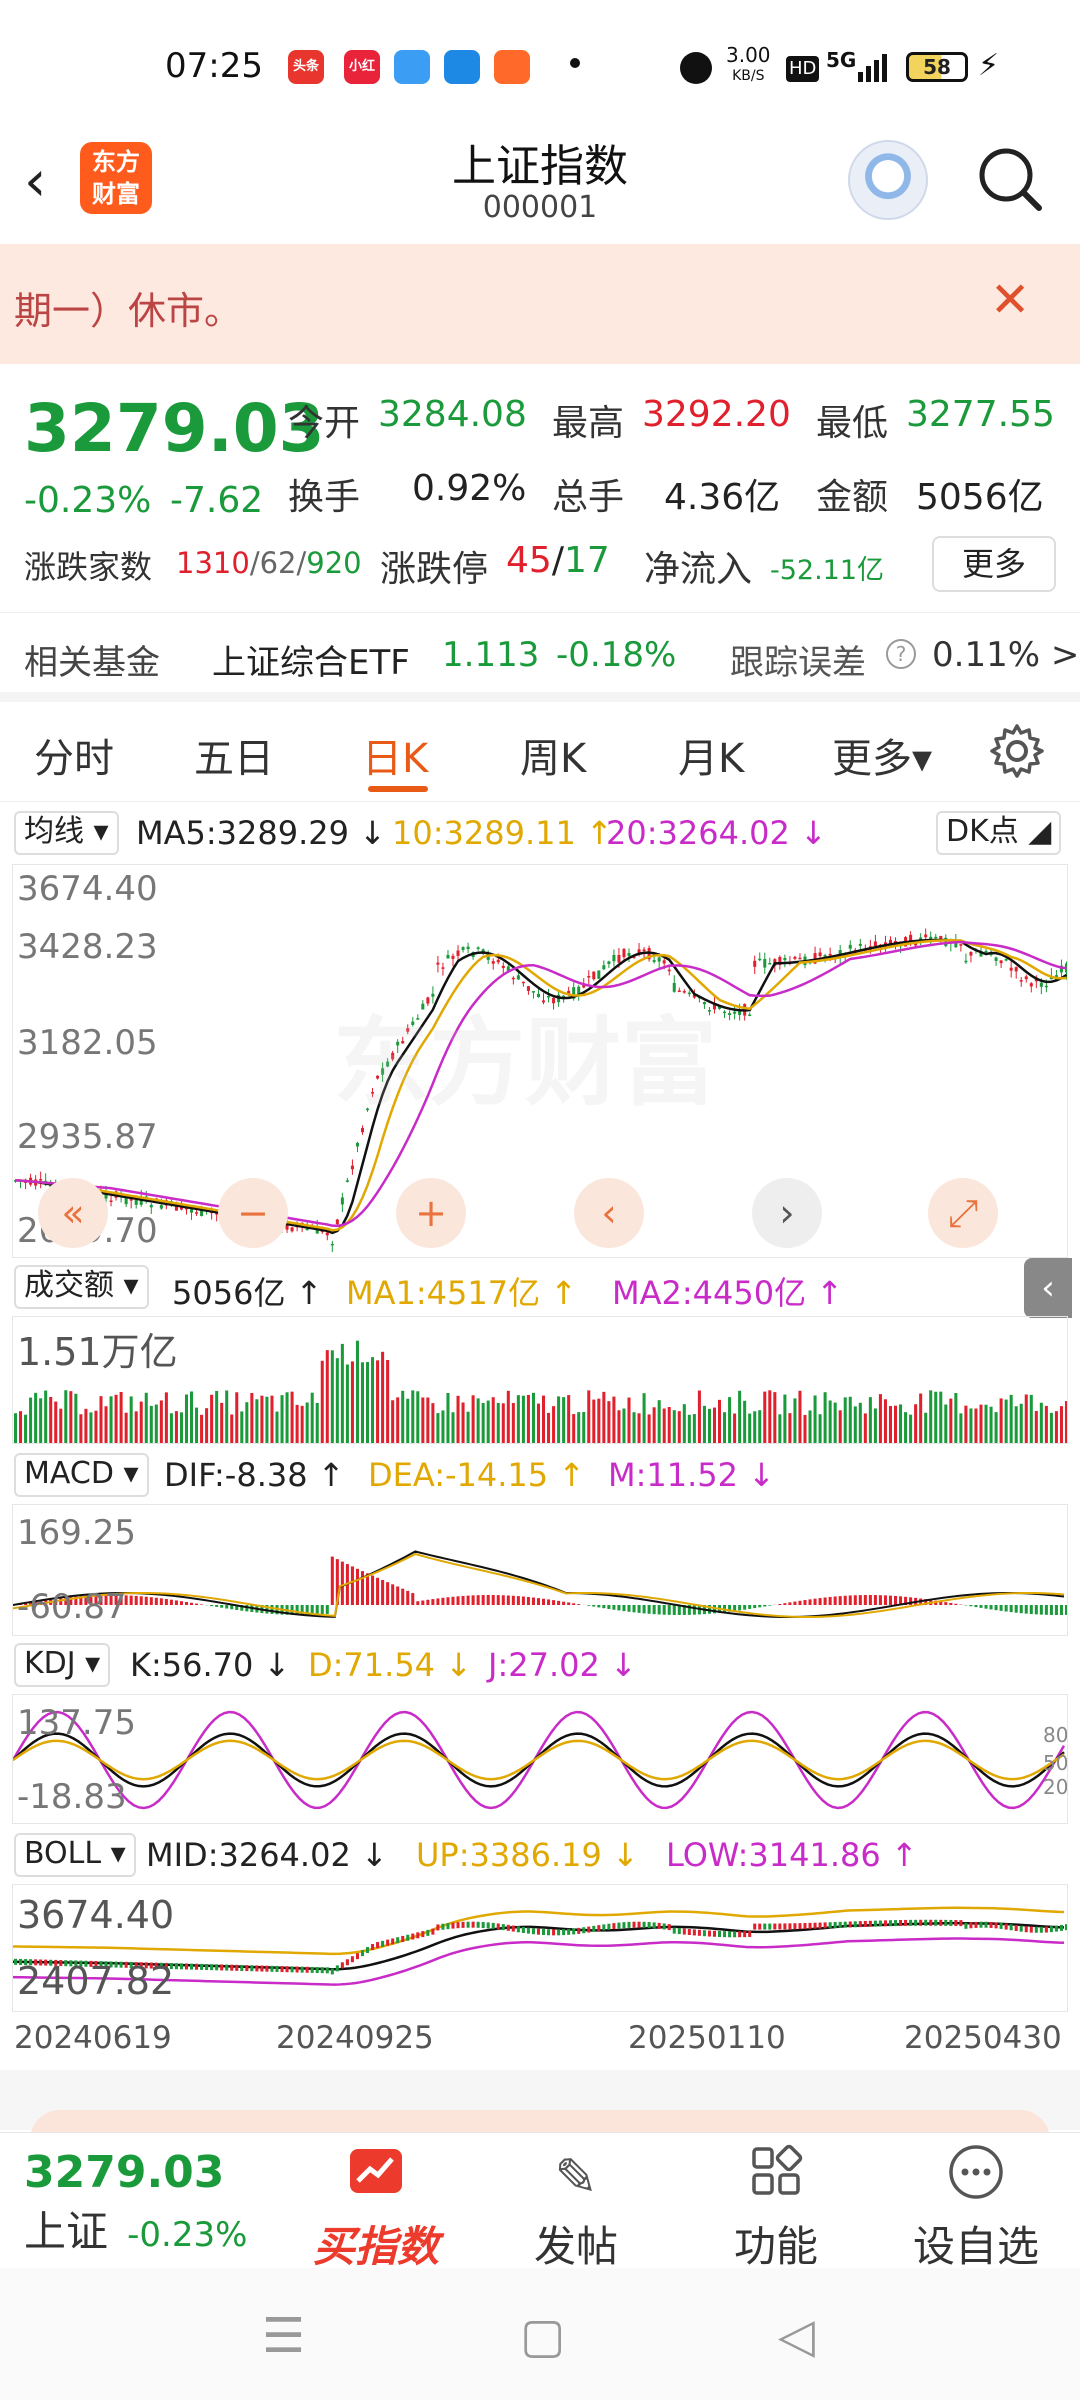 This screenshot has height=2400, width=1080. Describe the element at coordinates (73, 1213) in the screenshot. I see `rewind-icon: «` at that location.